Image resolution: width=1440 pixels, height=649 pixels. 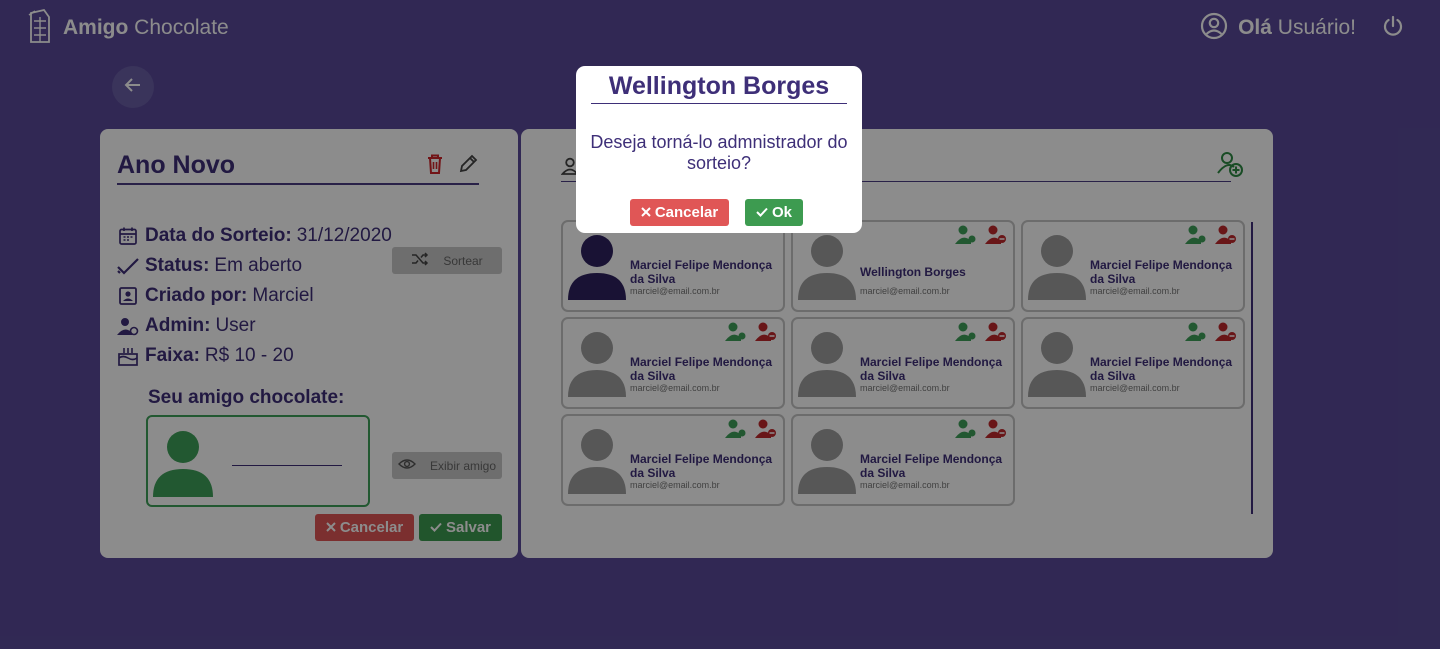 I want to click on modal-message: Deseja torná-lo admnistrador do sorteio?, so click(x=719, y=152).